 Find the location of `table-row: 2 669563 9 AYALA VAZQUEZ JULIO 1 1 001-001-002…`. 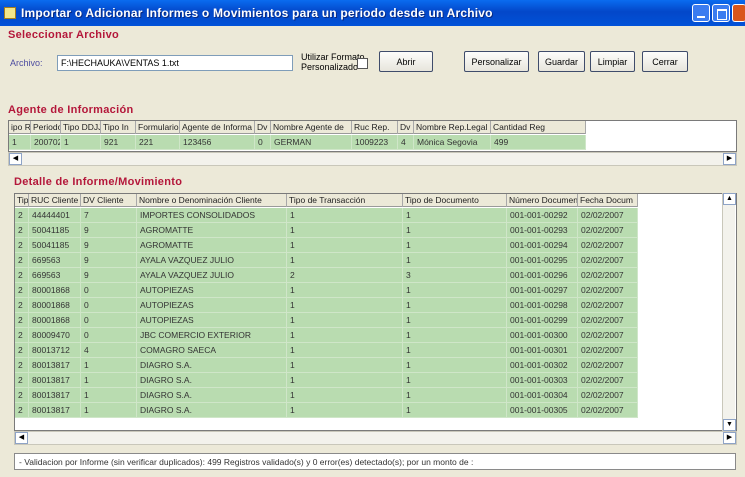

table-row: 2 669563 9 AYALA VAZQUEZ JULIO 1 1 001-001-002… is located at coordinates (326, 260).